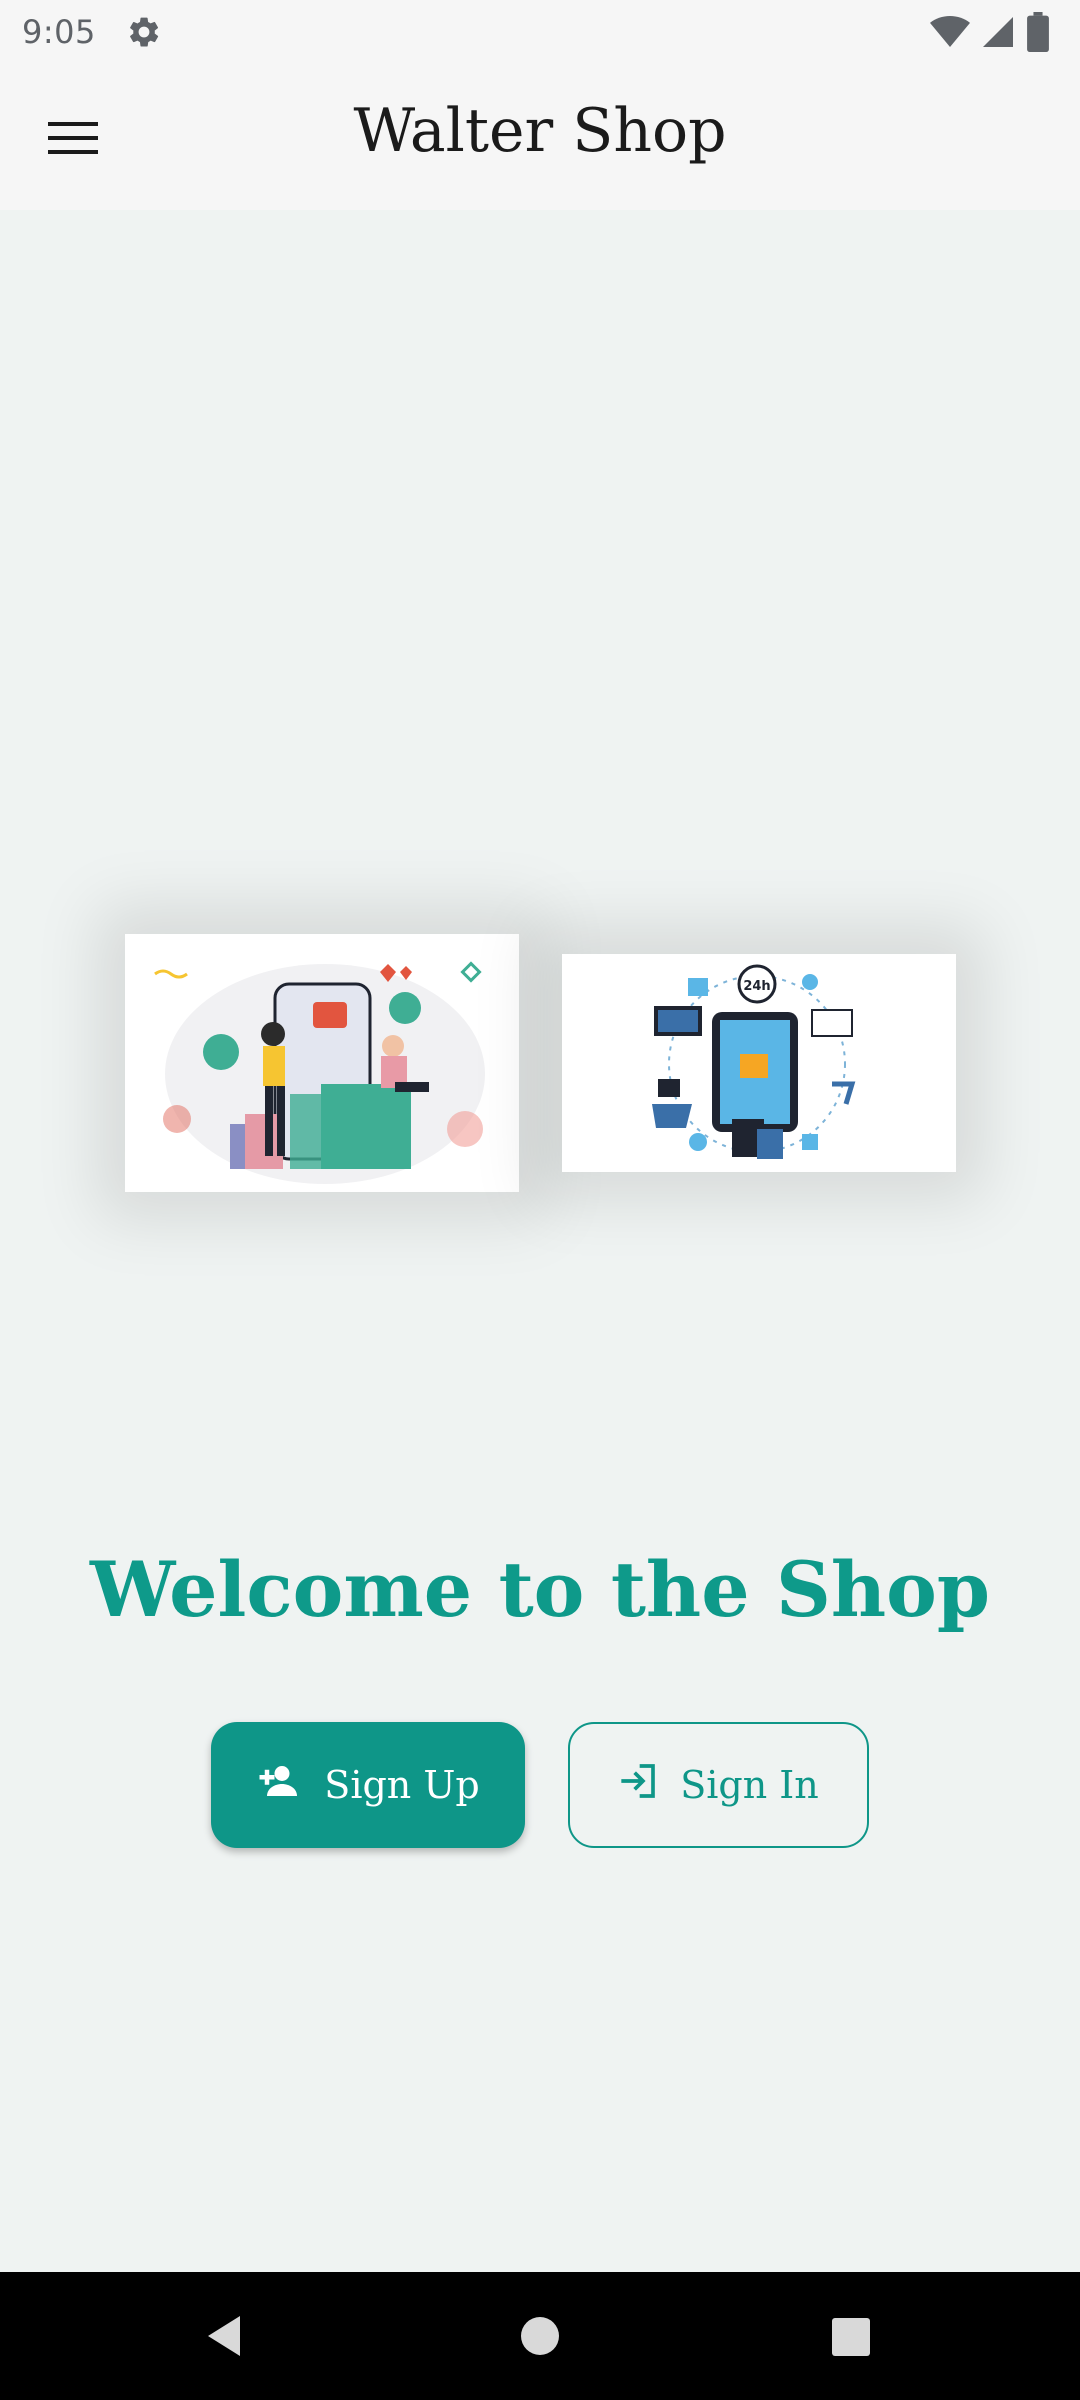 The width and height of the screenshot is (1080, 2400). What do you see at coordinates (540, 131) in the screenshot?
I see `app-title: Walter Shop` at bounding box center [540, 131].